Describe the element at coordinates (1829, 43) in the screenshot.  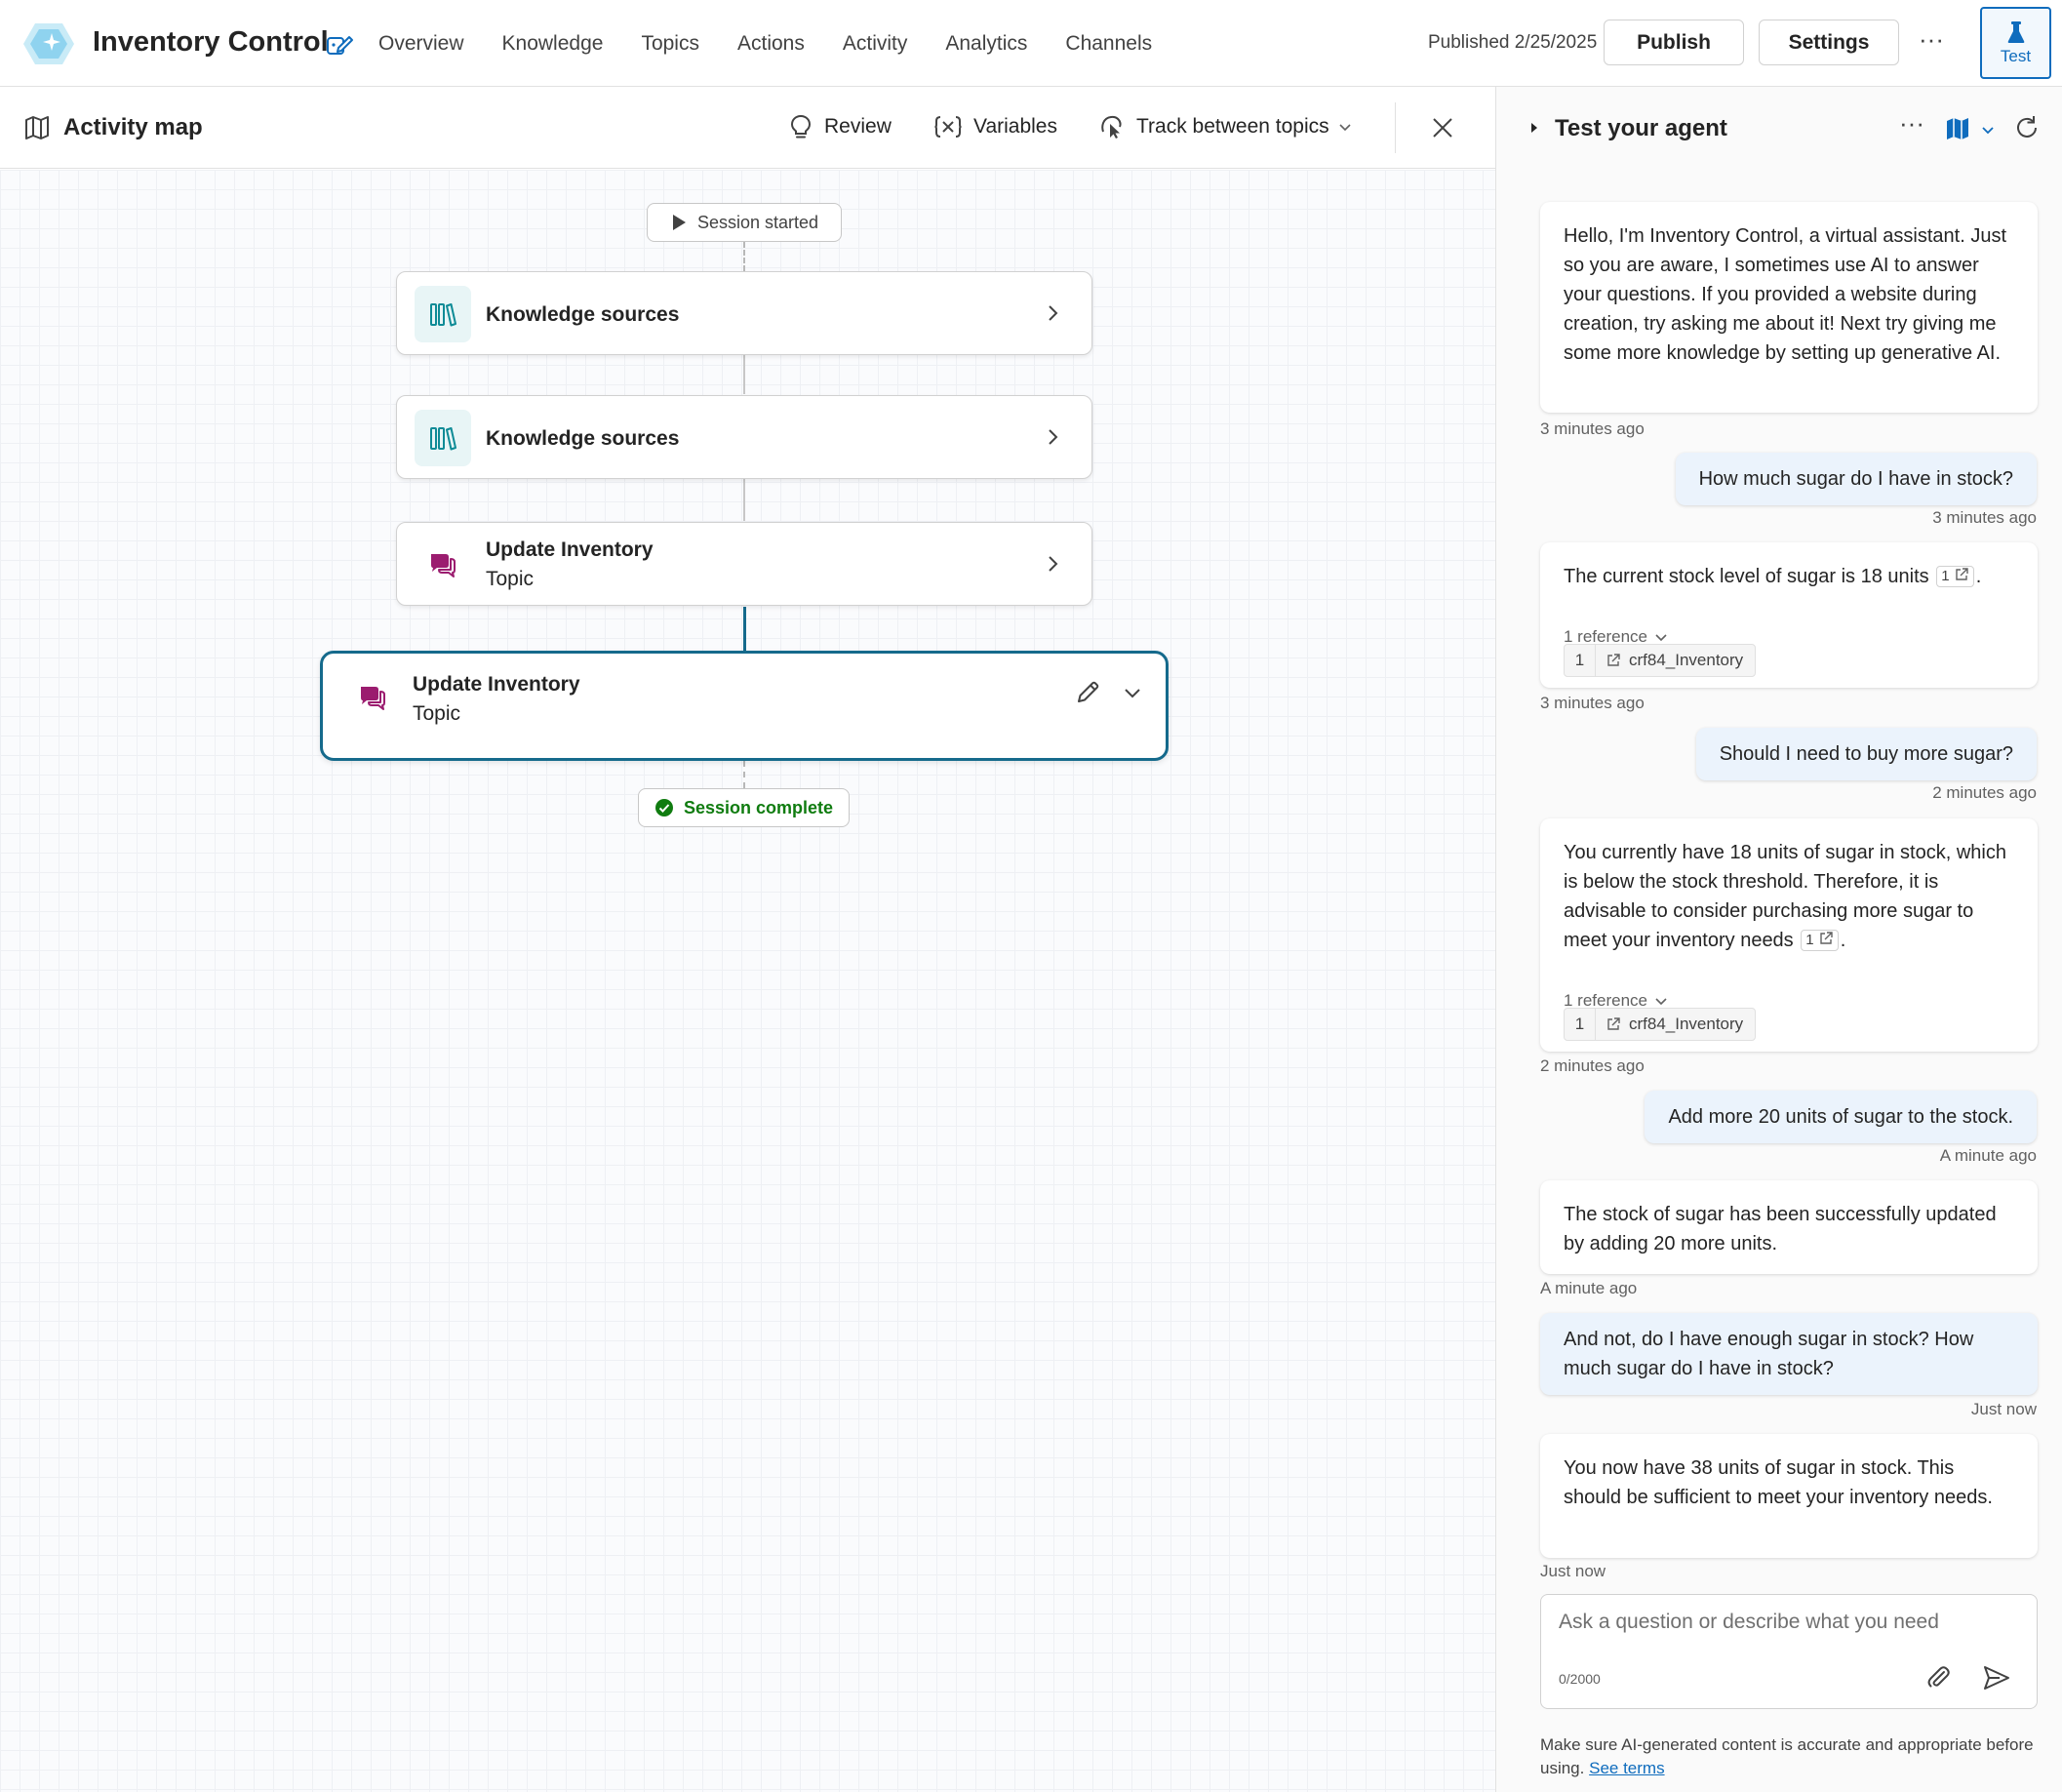
I see `settings-button: Settings` at that location.